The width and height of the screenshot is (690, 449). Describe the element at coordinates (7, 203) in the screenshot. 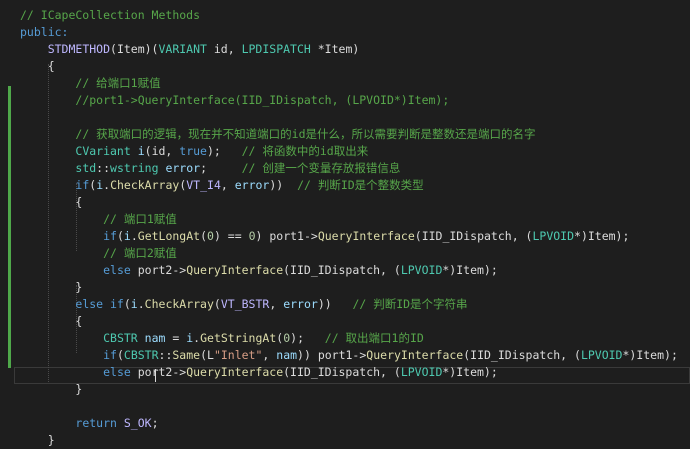

I see `editor-gutter` at that location.